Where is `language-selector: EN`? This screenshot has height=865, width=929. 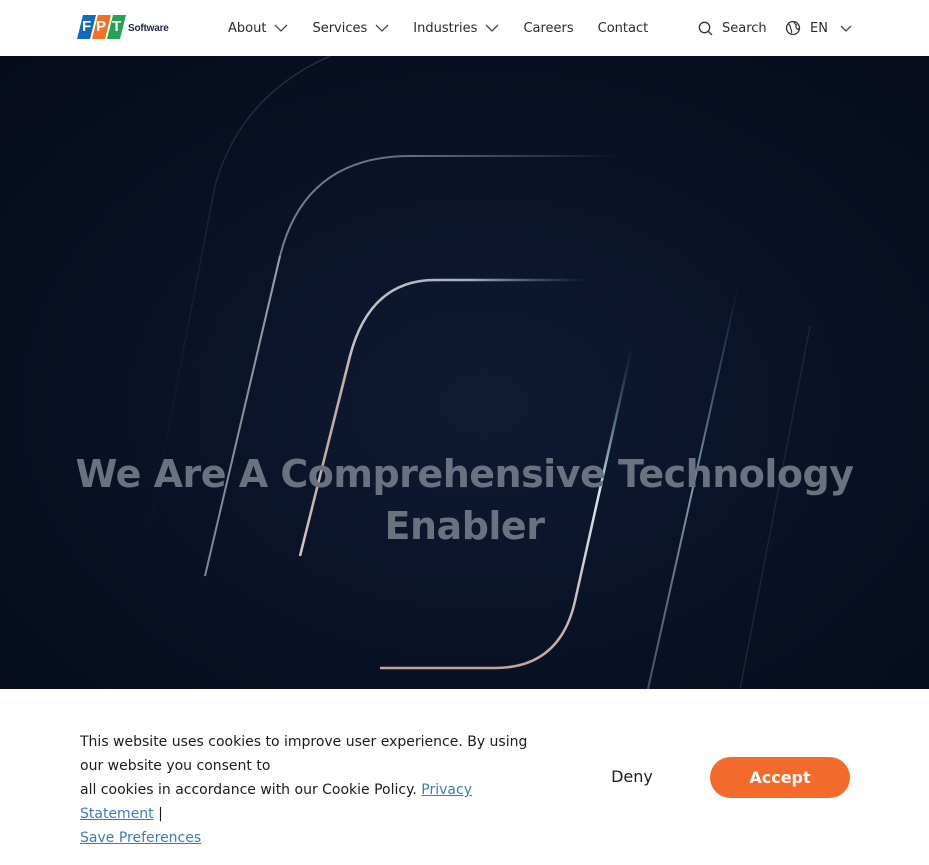
language-selector: EN is located at coordinates (818, 28).